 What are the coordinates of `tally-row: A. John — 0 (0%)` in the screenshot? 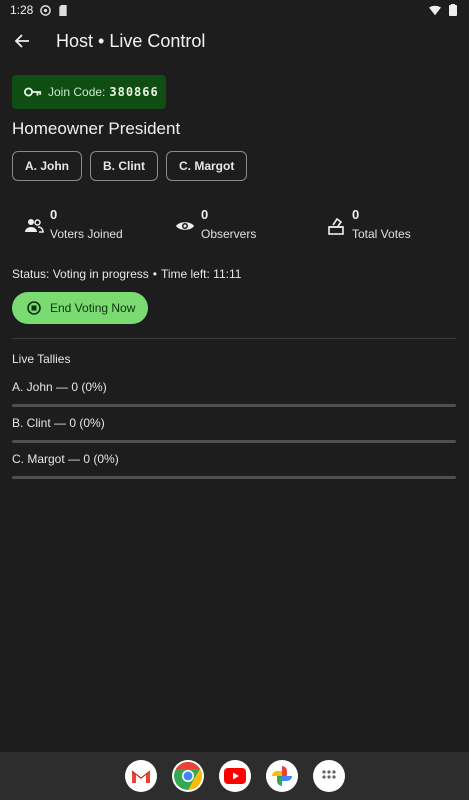 It's located at (234, 393).